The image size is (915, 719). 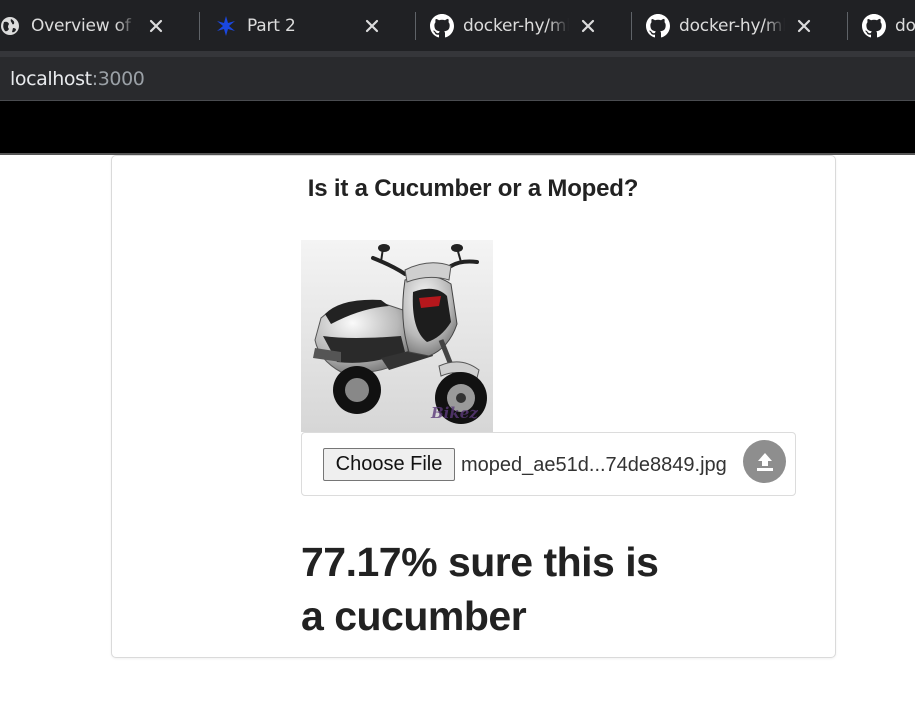 I want to click on url-port: :3000, so click(x=118, y=79).